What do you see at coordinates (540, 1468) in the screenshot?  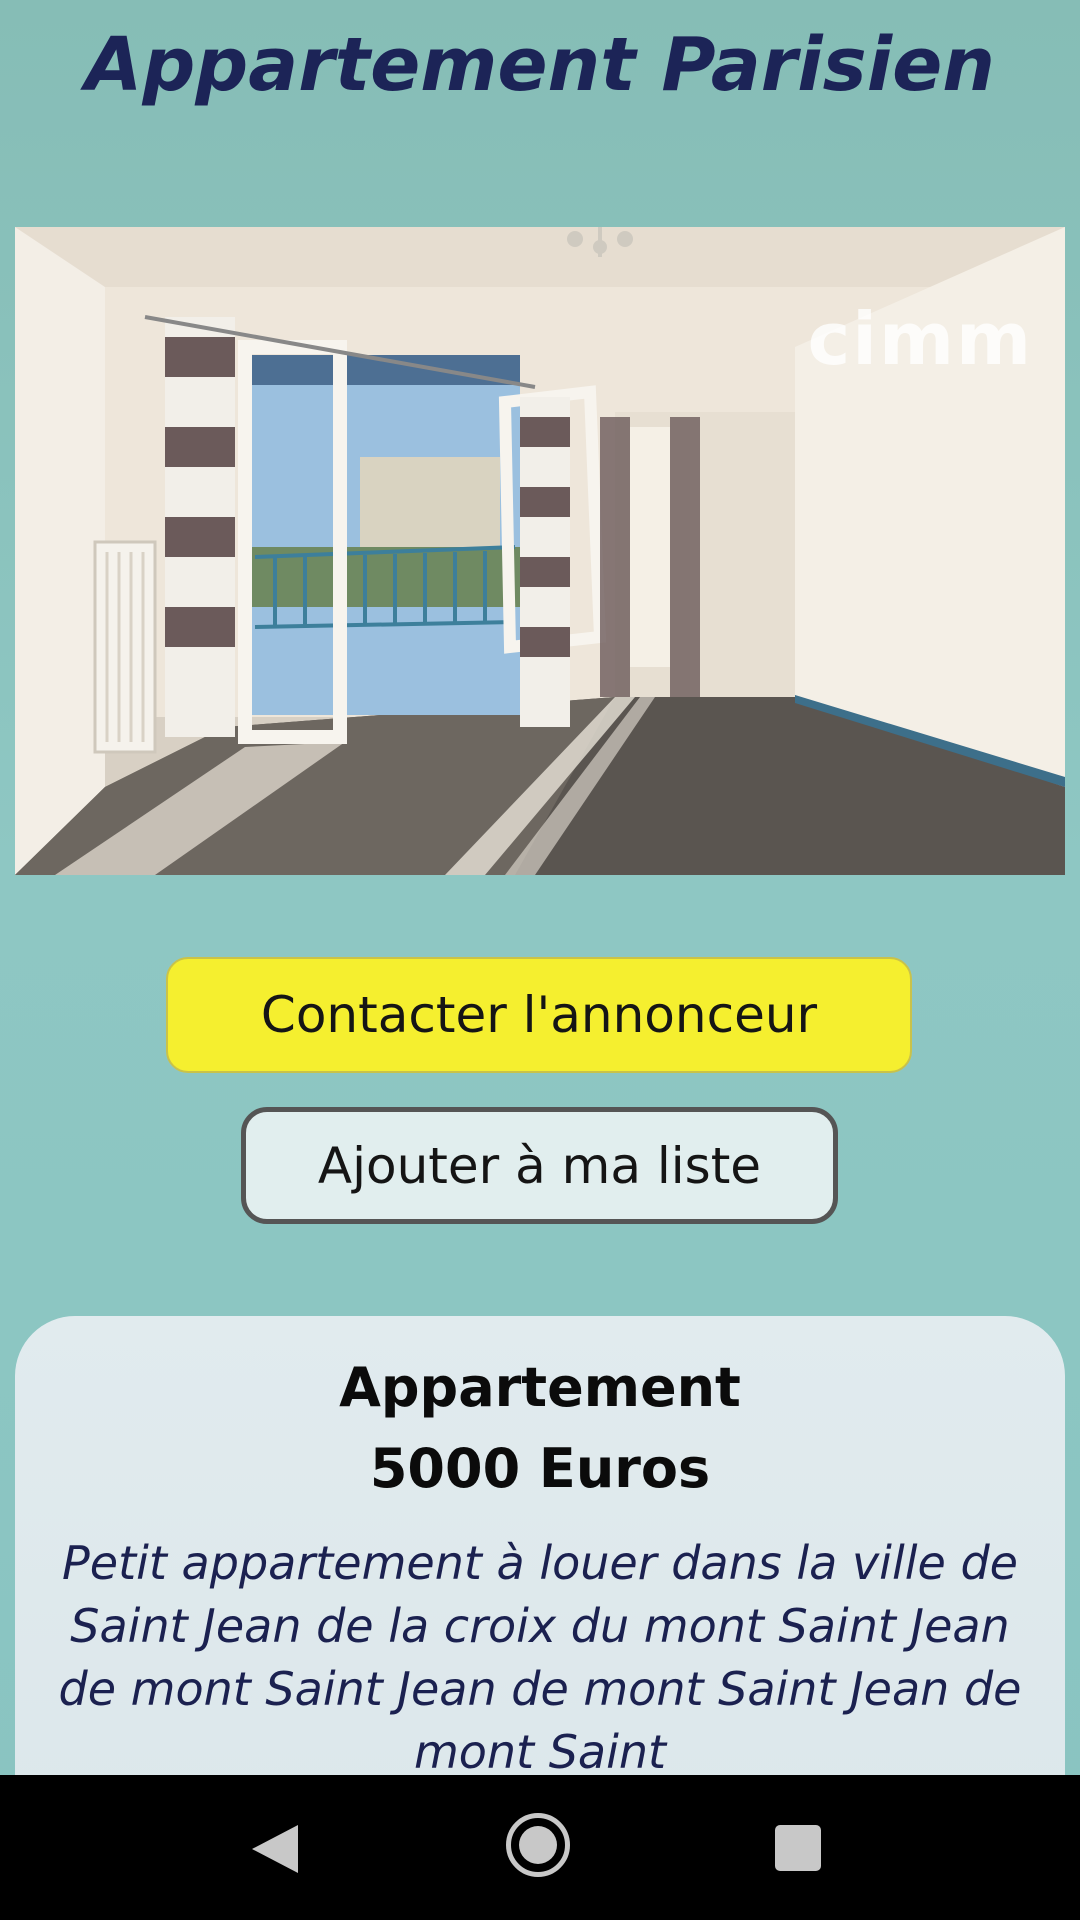 I see `listing-price: 5000 Euros` at bounding box center [540, 1468].